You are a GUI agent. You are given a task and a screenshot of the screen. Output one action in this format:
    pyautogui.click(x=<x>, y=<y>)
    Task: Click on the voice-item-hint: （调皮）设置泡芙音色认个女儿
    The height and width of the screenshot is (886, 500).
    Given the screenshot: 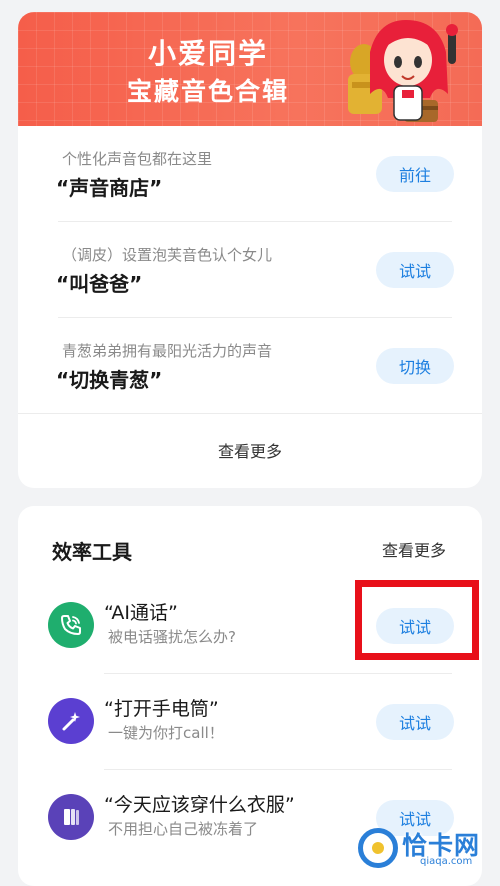 What is the action you would take?
    pyautogui.click(x=167, y=255)
    